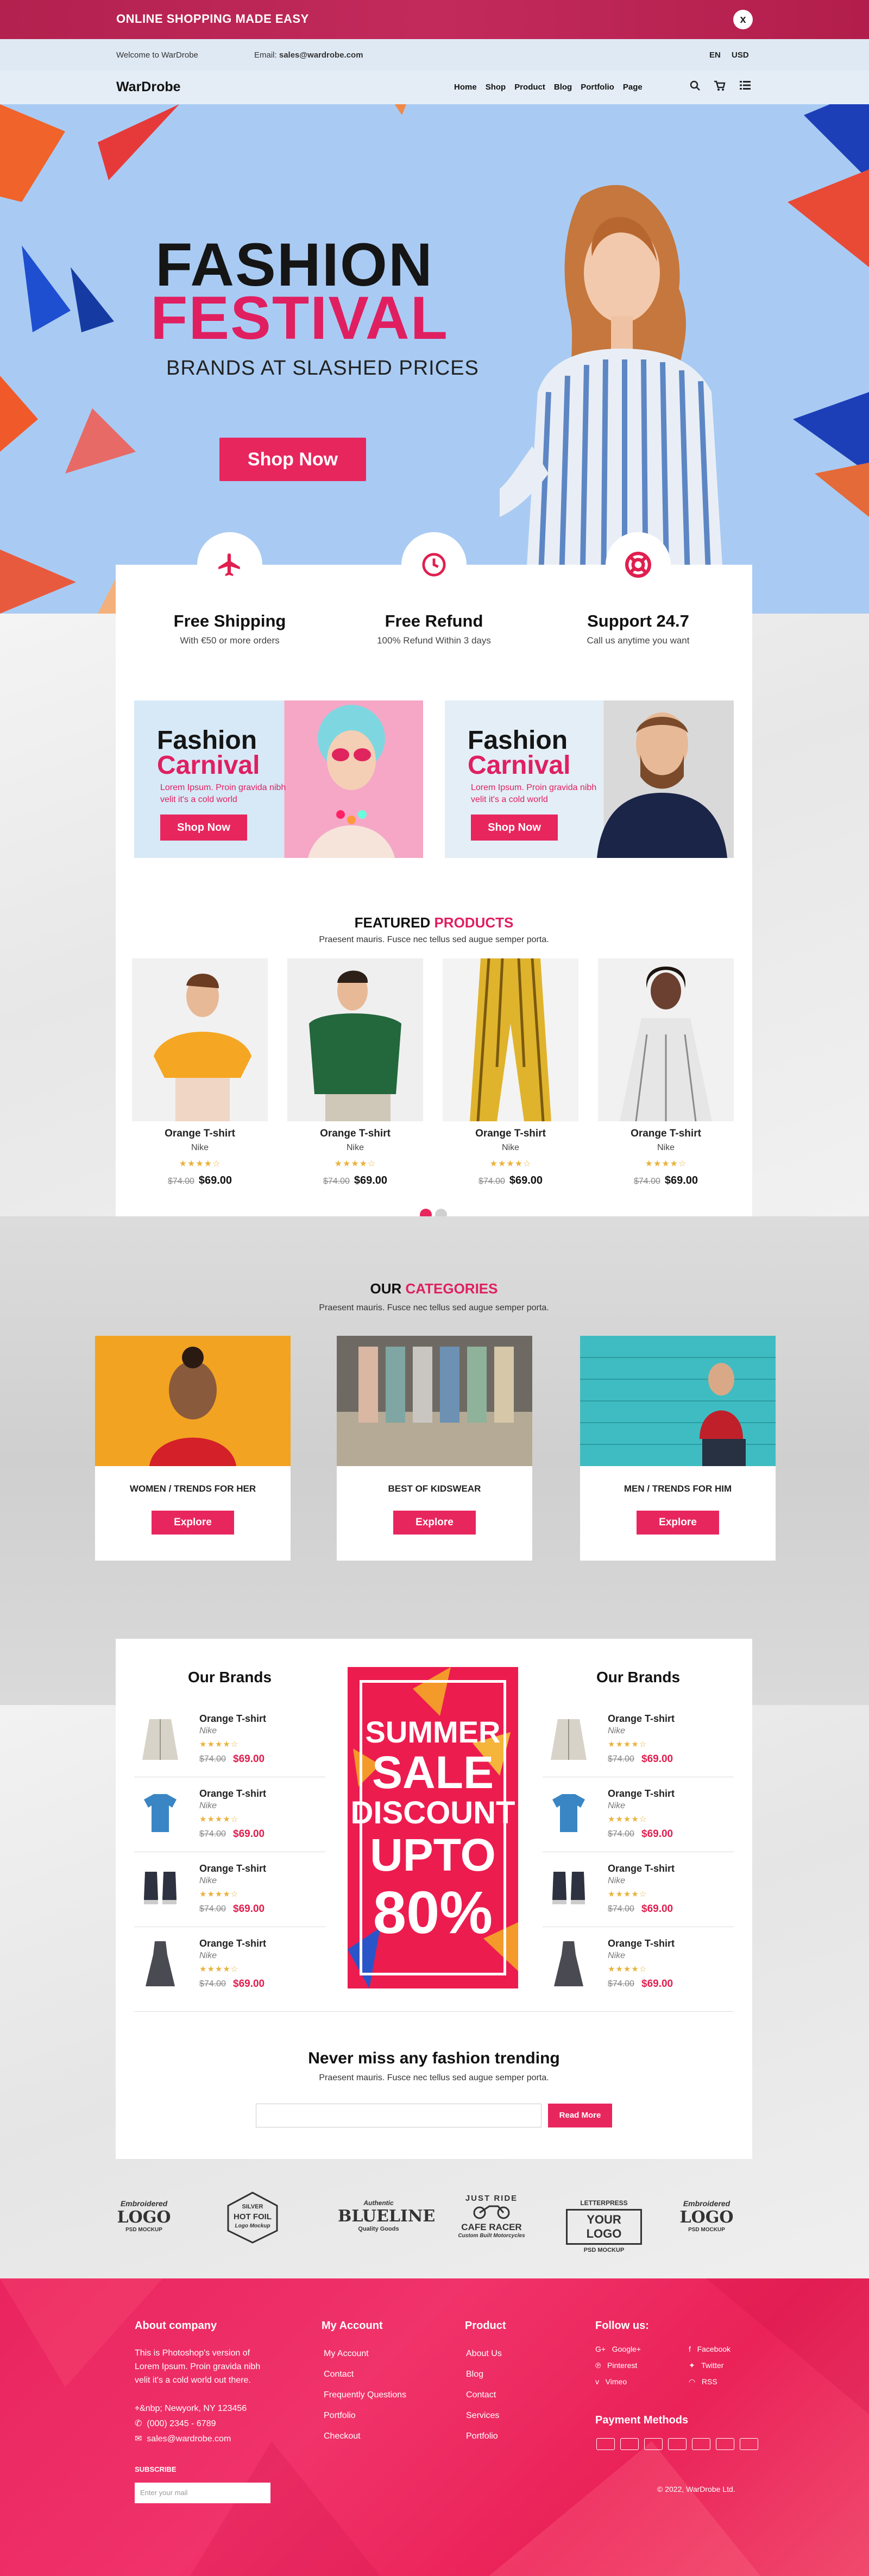 Image resolution: width=869 pixels, height=2576 pixels. Describe the element at coordinates (701, 2444) in the screenshot. I see `visa-icon` at that location.